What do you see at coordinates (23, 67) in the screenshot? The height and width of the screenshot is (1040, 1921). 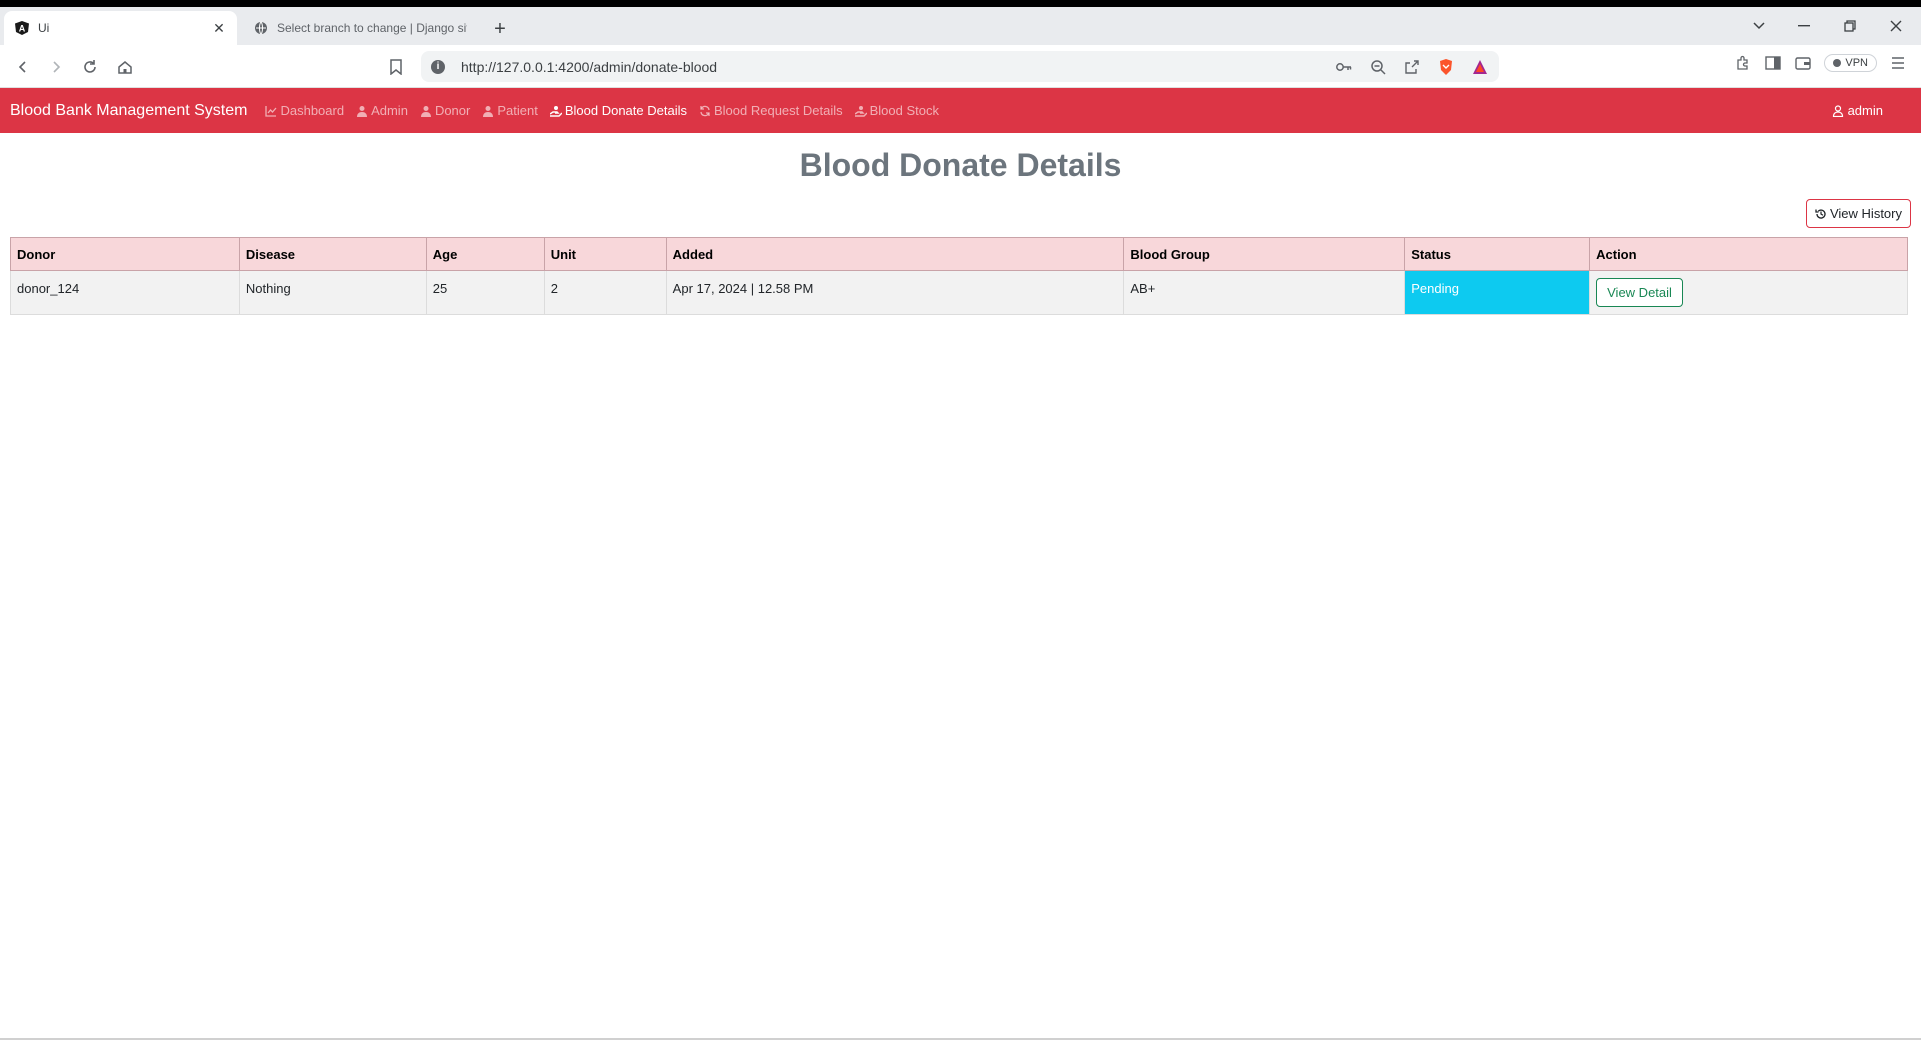 I see `back-icon` at bounding box center [23, 67].